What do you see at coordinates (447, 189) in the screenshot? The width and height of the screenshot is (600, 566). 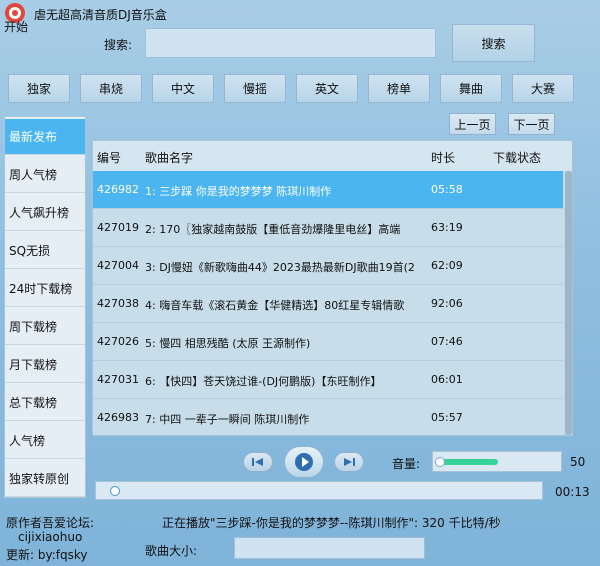 I see `song-duration: 05:58` at bounding box center [447, 189].